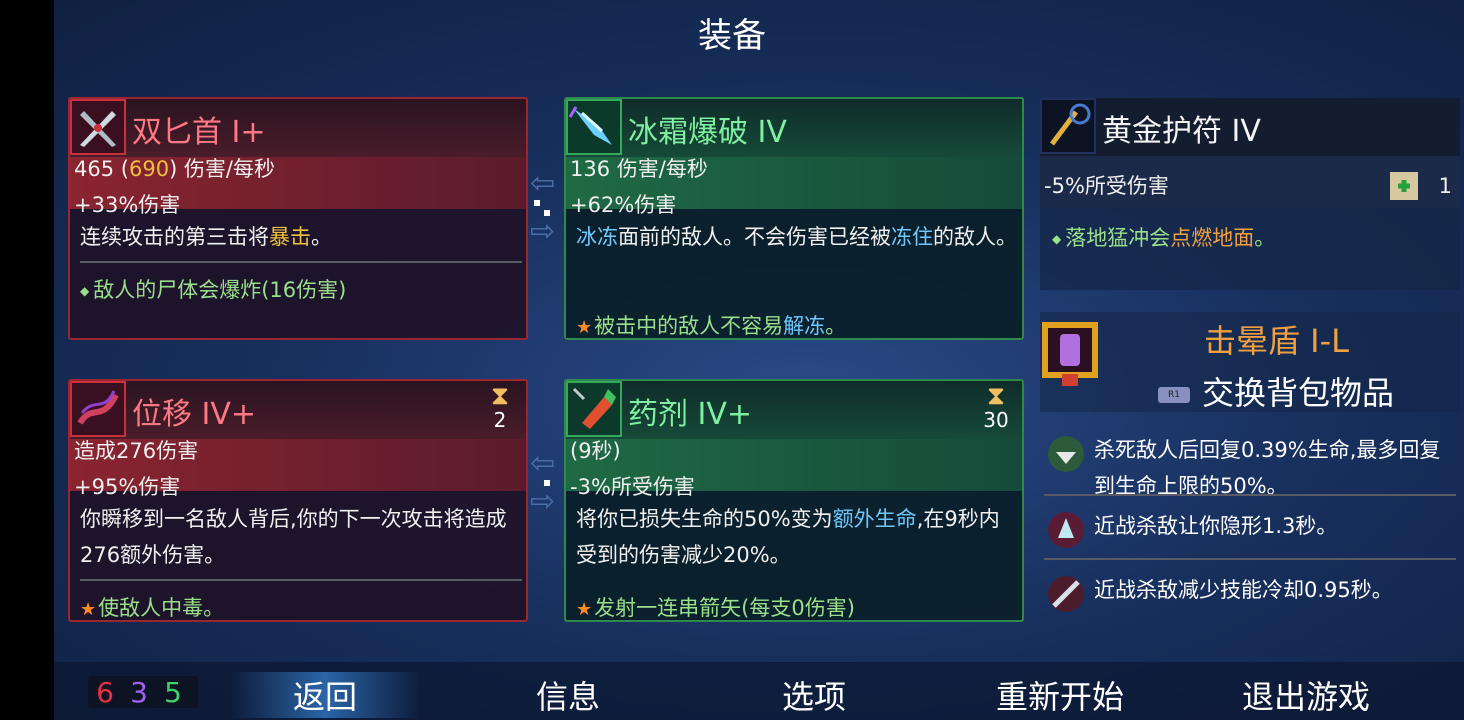 The image size is (1464, 720). I want to click on card-title: 冰霜爆破 IV, so click(707, 132).